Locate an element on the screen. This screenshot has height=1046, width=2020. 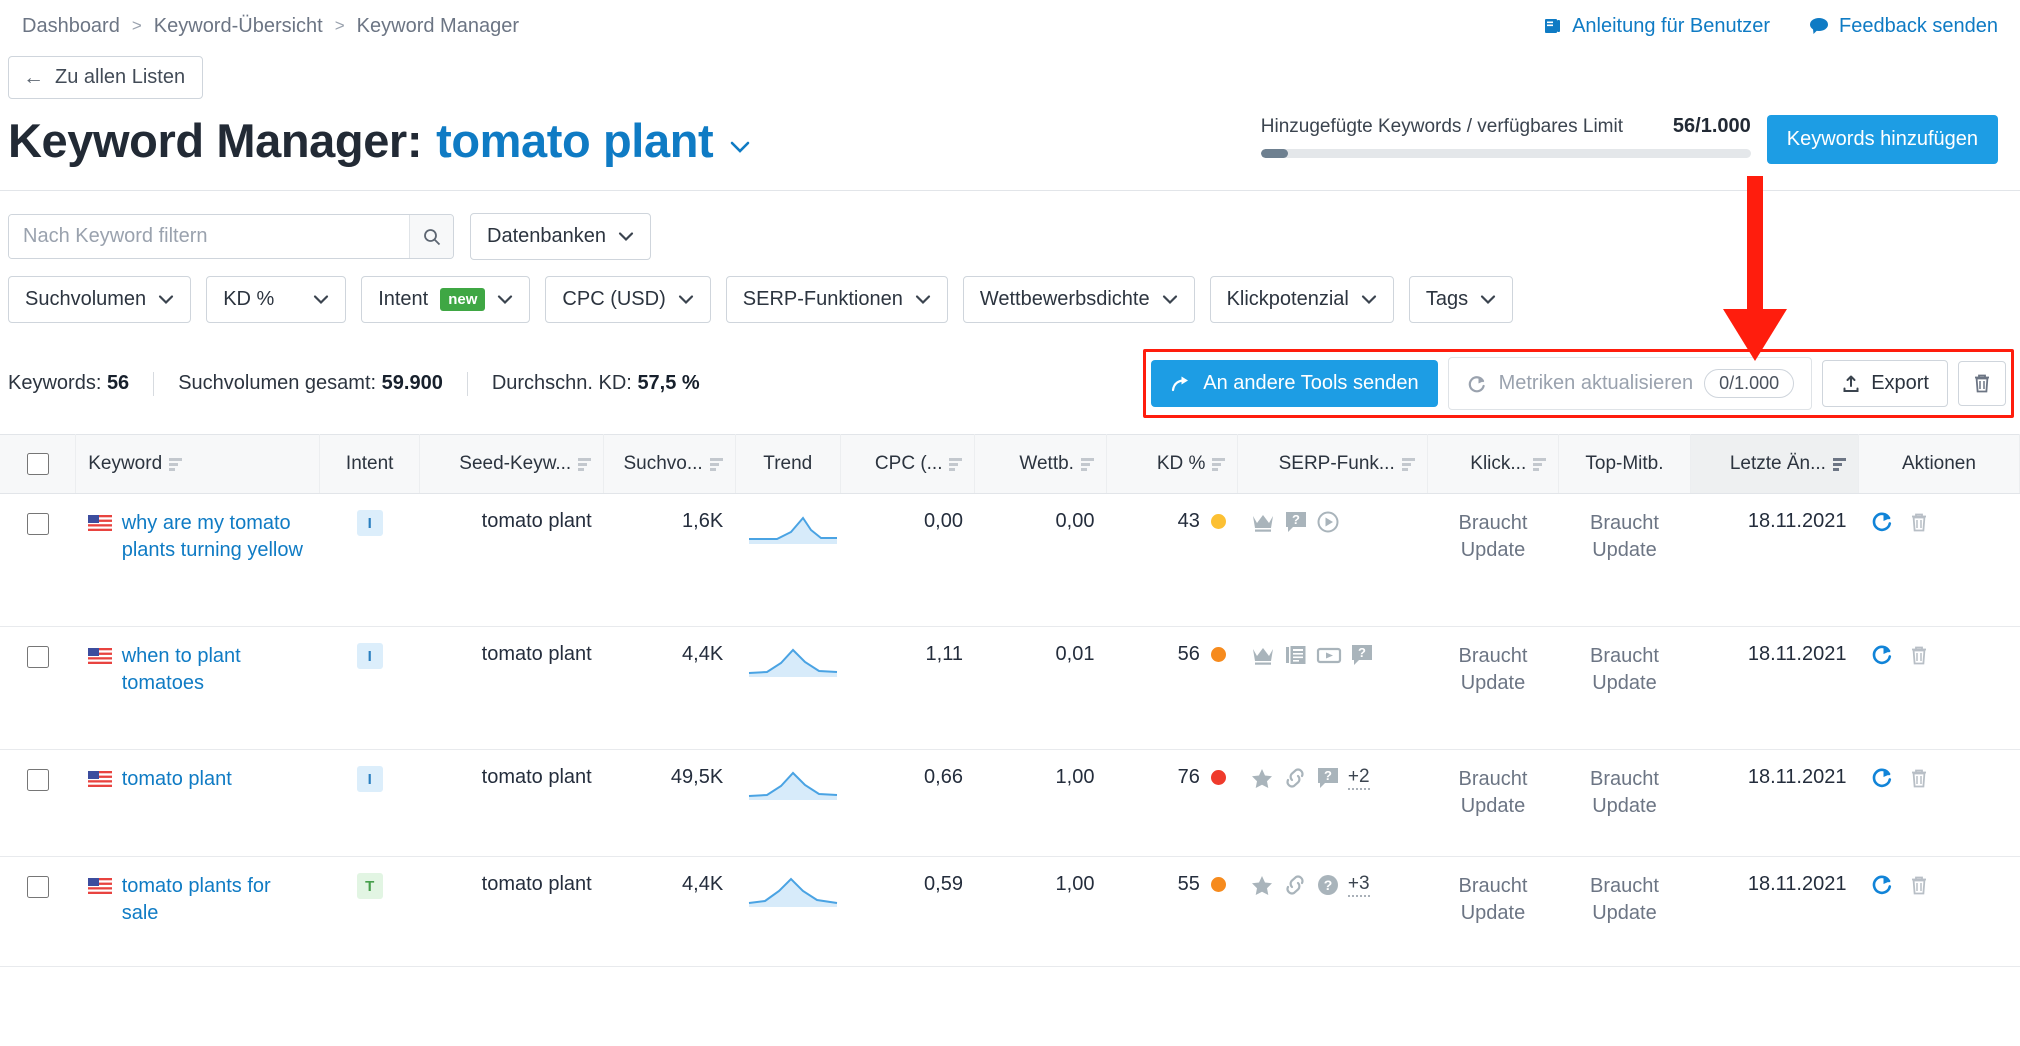
user-guide-link: Anleitung für Benutzer is located at coordinates (1656, 26).